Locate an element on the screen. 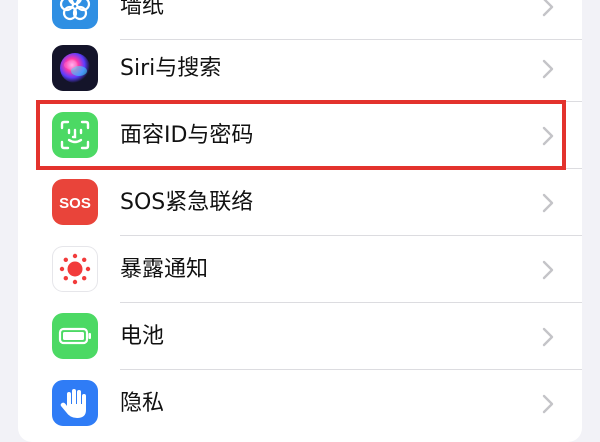  exposure-notification-icon is located at coordinates (75, 269).